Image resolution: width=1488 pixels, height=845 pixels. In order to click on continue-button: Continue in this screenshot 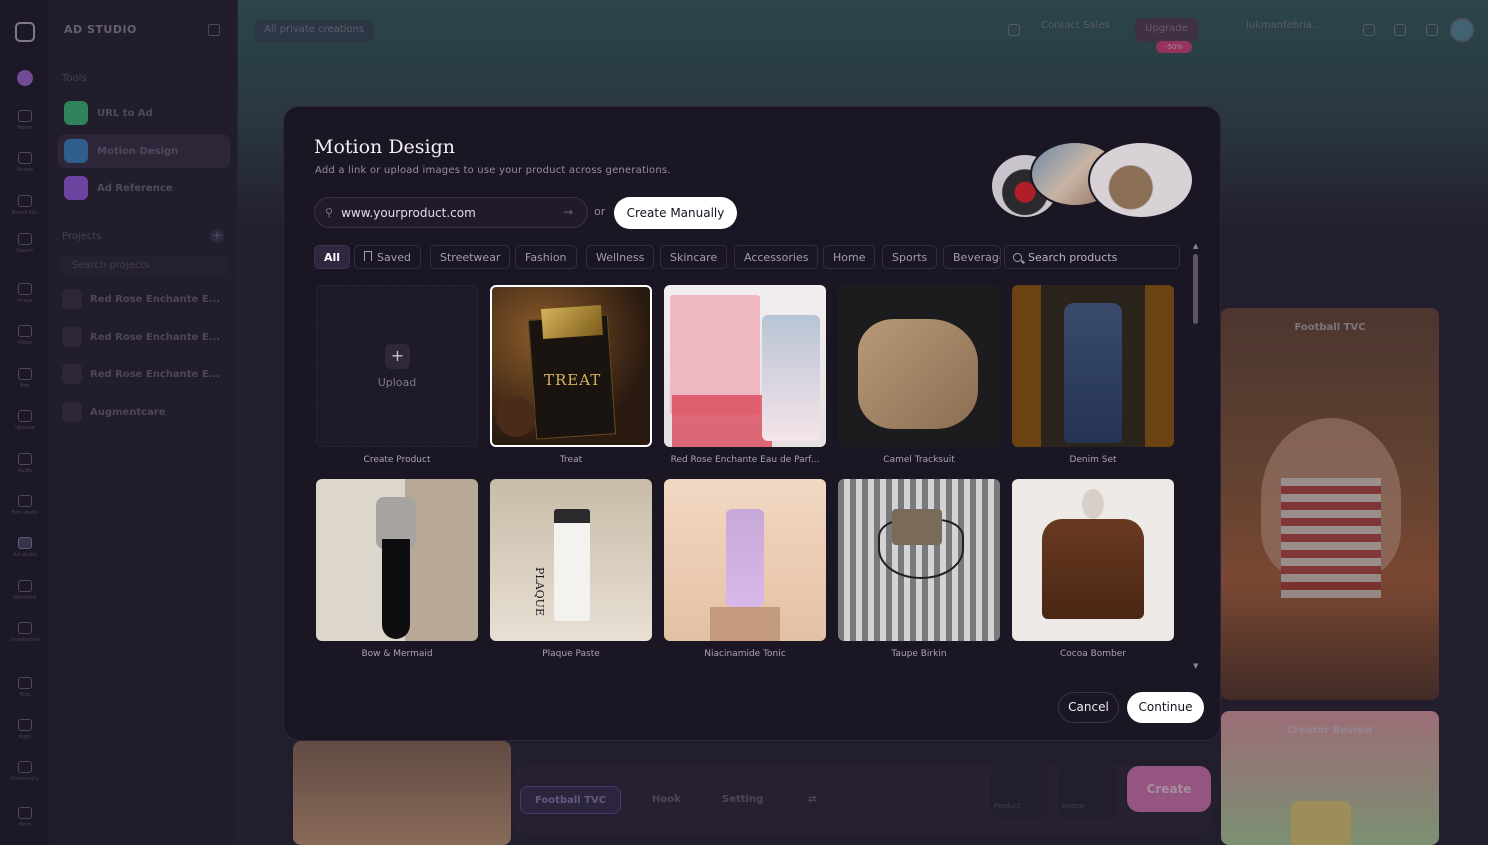, I will do `click(1165, 707)`.